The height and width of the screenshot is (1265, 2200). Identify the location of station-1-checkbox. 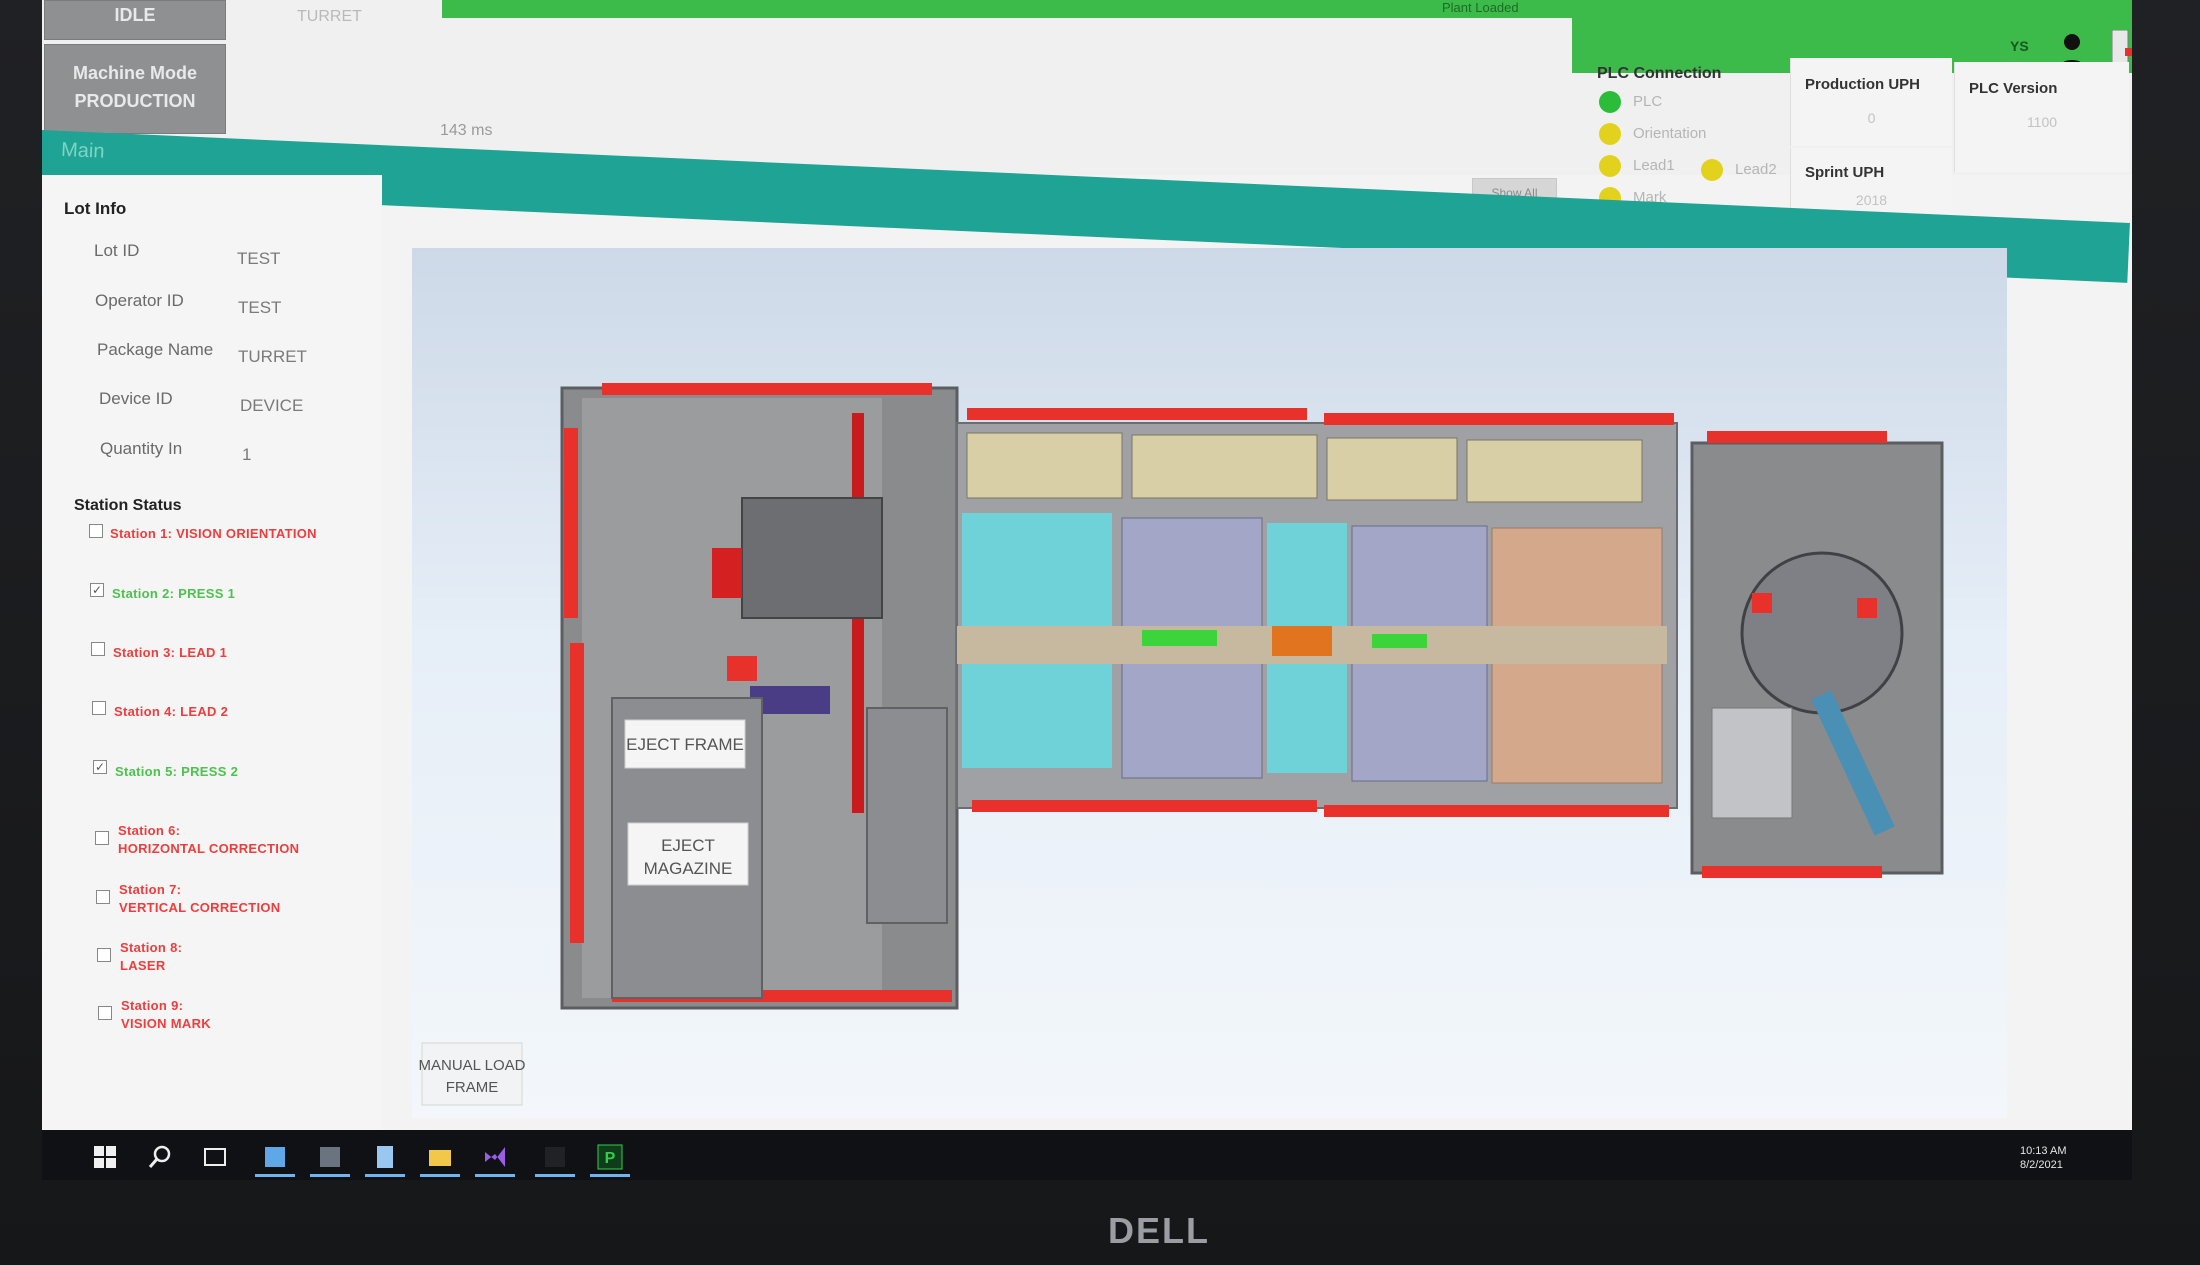
(96, 531).